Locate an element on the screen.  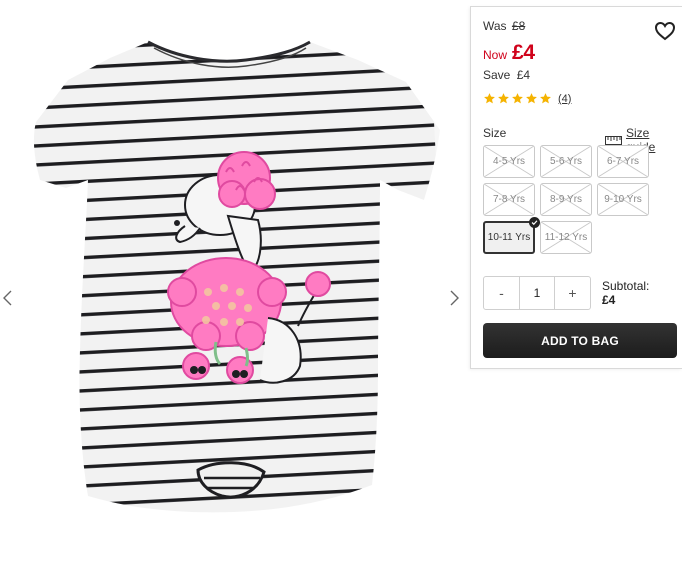
size-option-label: 9-10 Yrs is located at coordinates (623, 199).